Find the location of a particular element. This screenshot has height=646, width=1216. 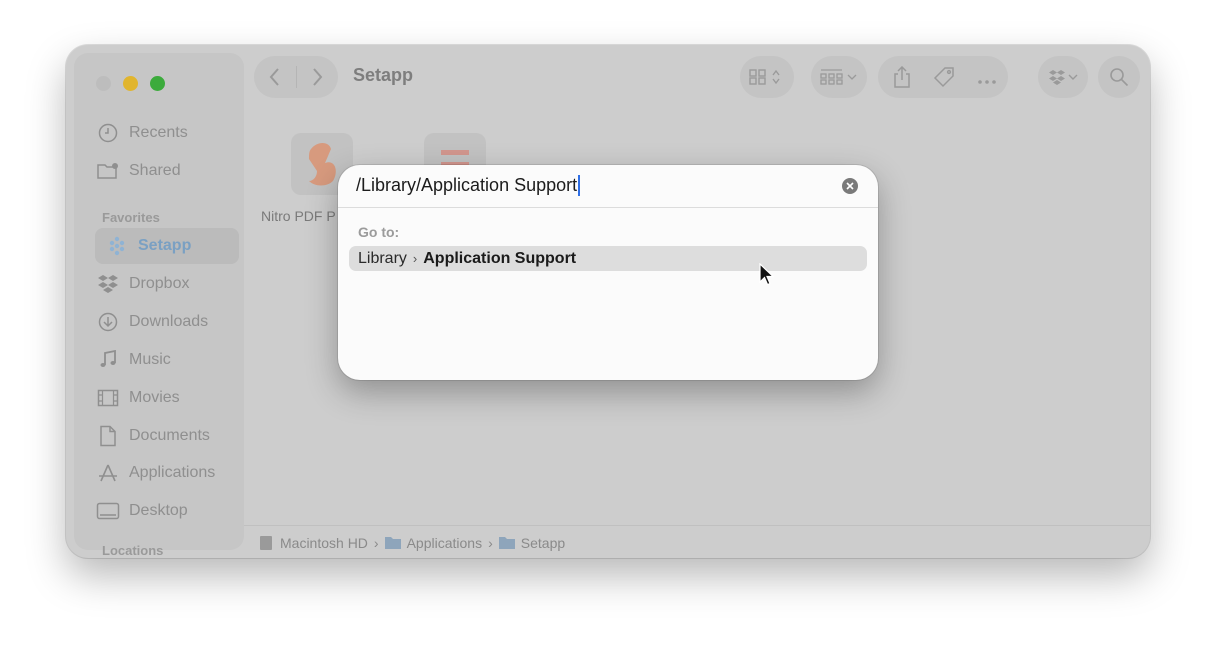

actions-group is located at coordinates (943, 77).